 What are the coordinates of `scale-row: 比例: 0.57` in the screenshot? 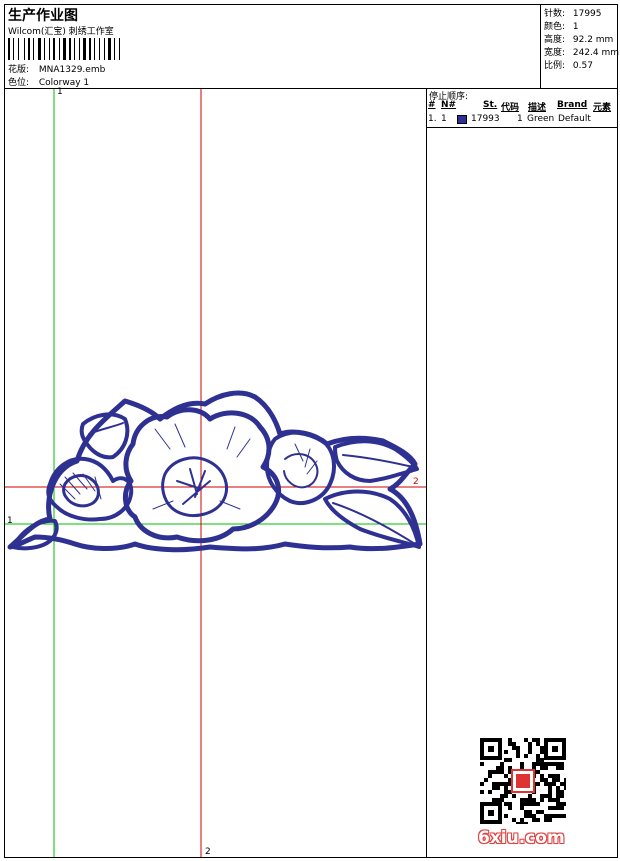 It's located at (568, 64).